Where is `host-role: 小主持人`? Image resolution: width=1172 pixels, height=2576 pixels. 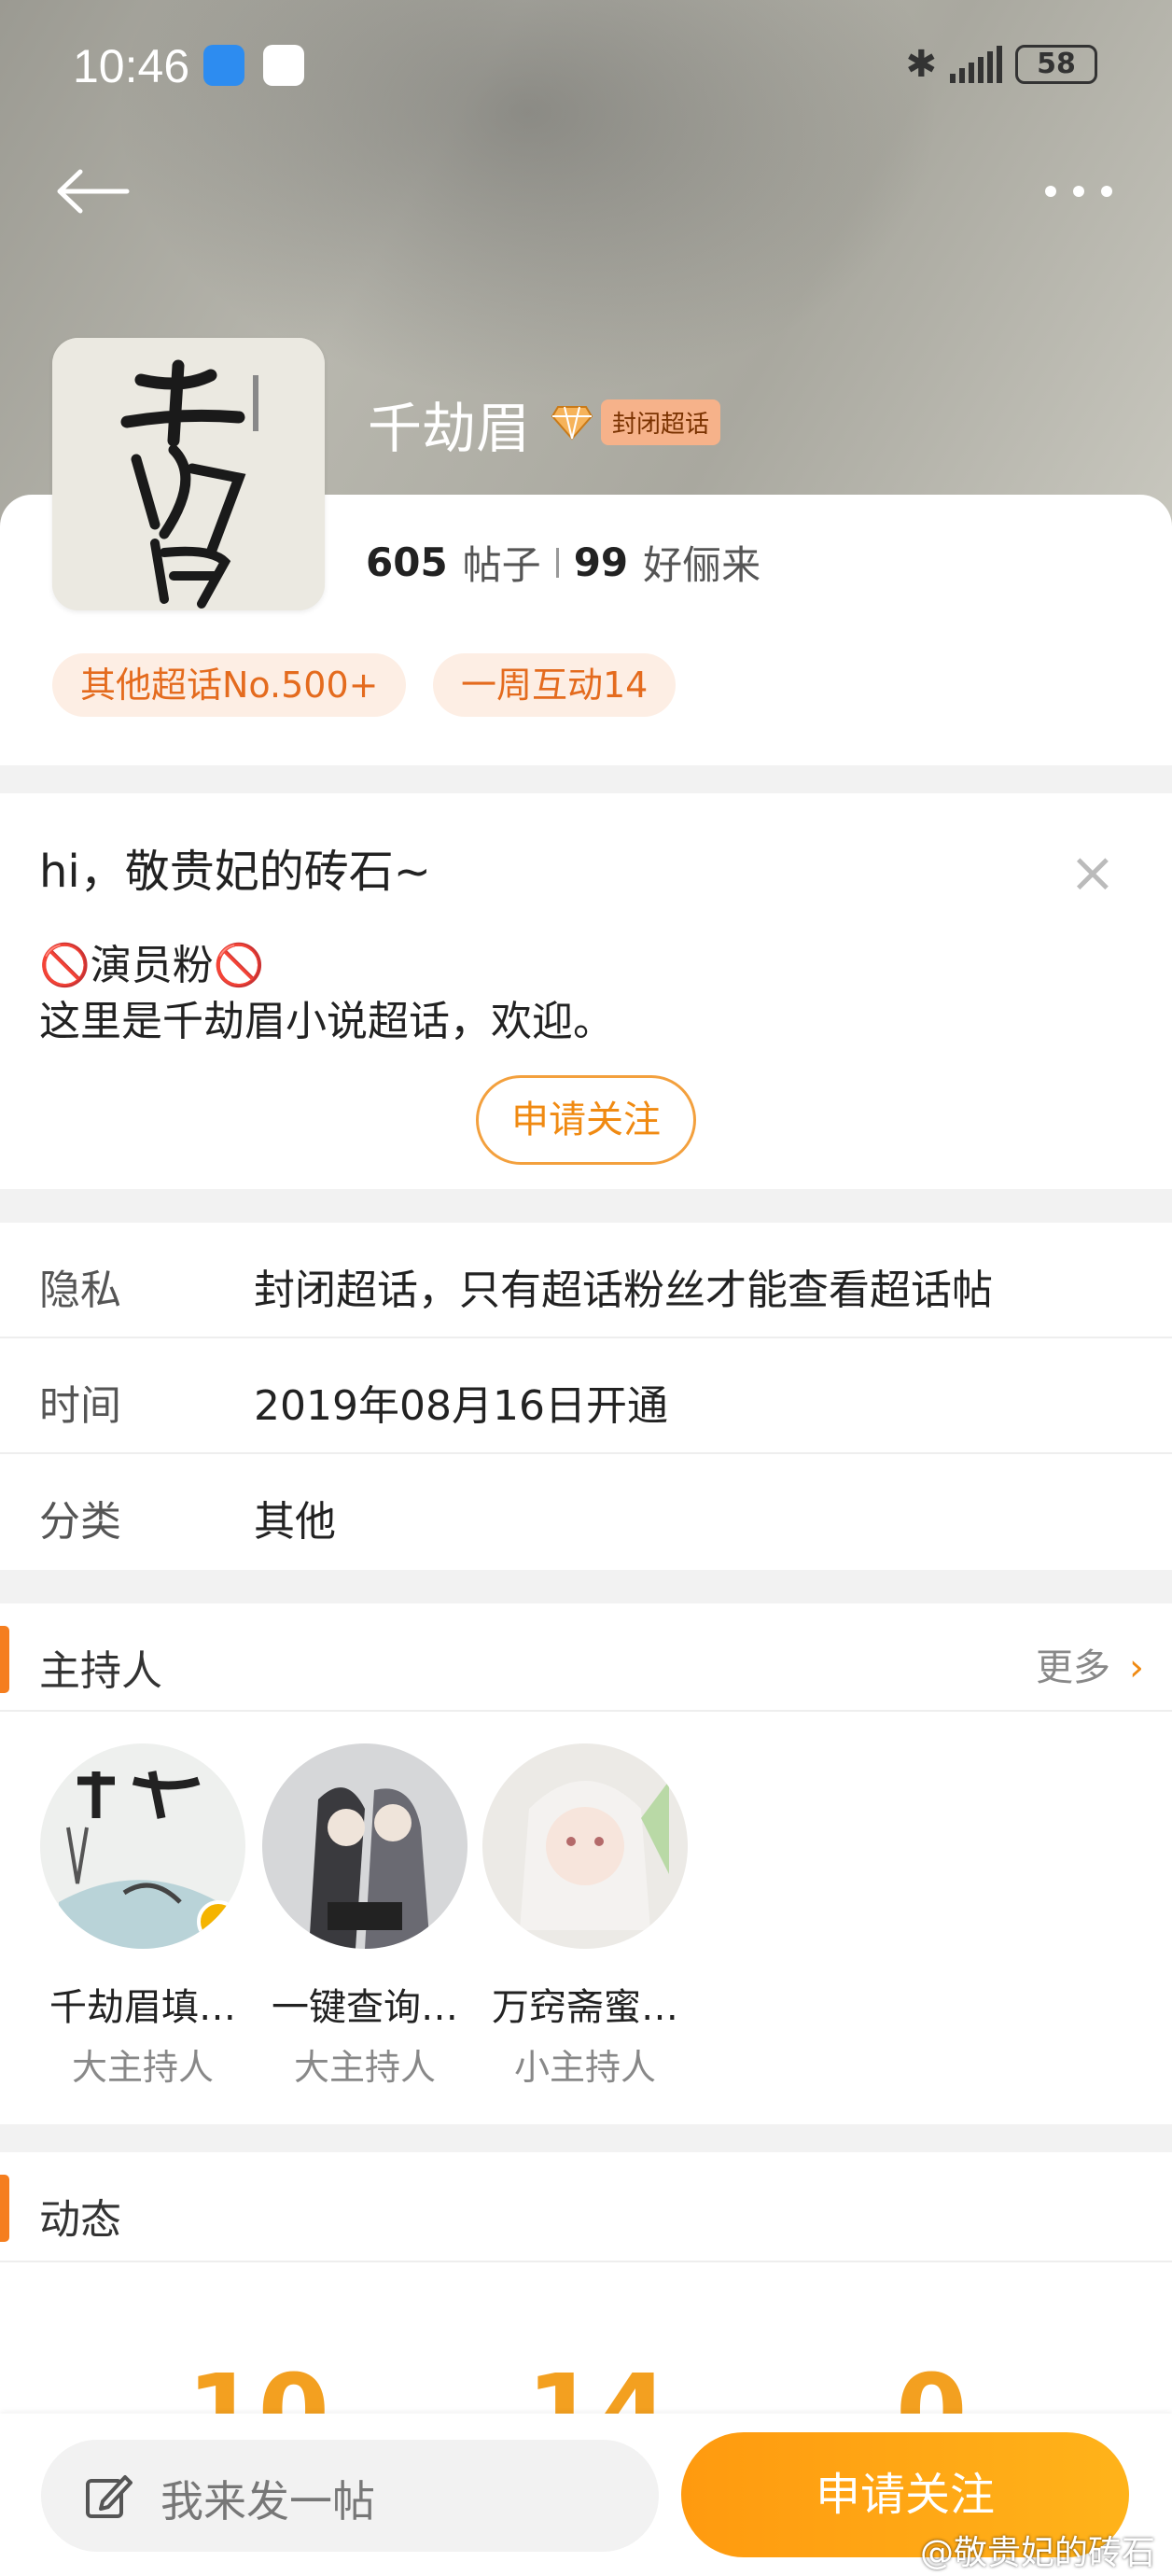 host-role: 小主持人 is located at coordinates (584, 2067).